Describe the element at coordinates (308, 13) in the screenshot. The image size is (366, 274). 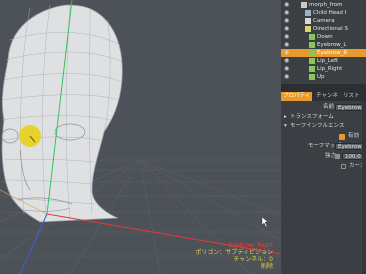
I see `item-icon` at that location.